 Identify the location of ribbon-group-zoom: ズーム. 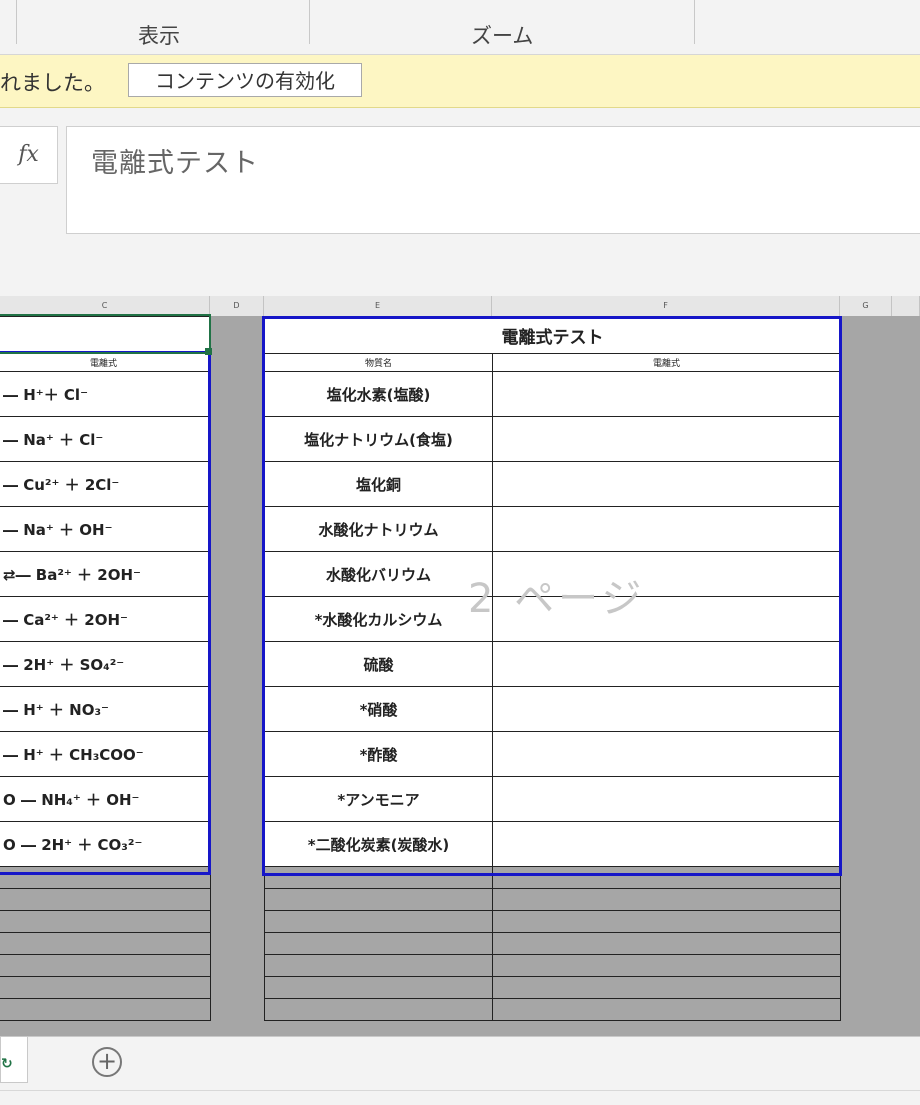
(502, 36).